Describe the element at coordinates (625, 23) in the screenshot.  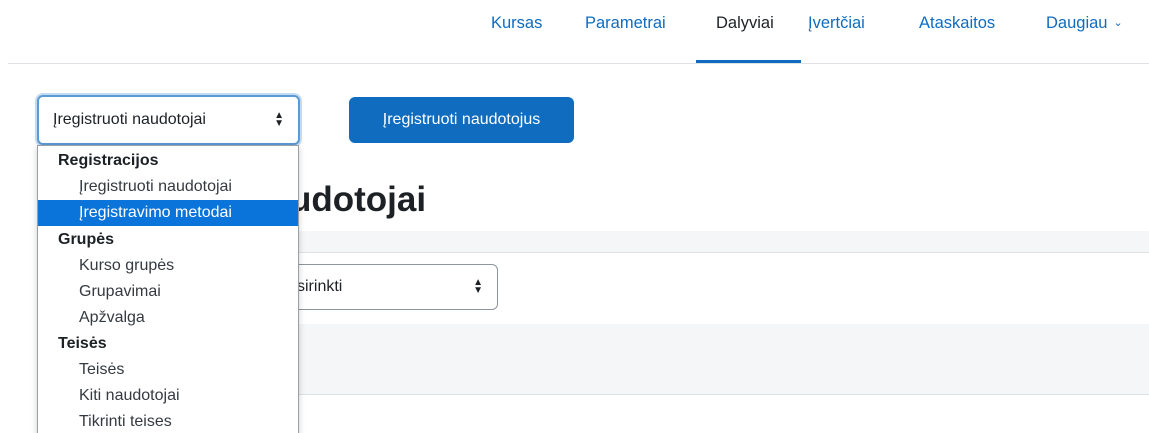
I see `nav-item-parametrai: Parametrai` at that location.